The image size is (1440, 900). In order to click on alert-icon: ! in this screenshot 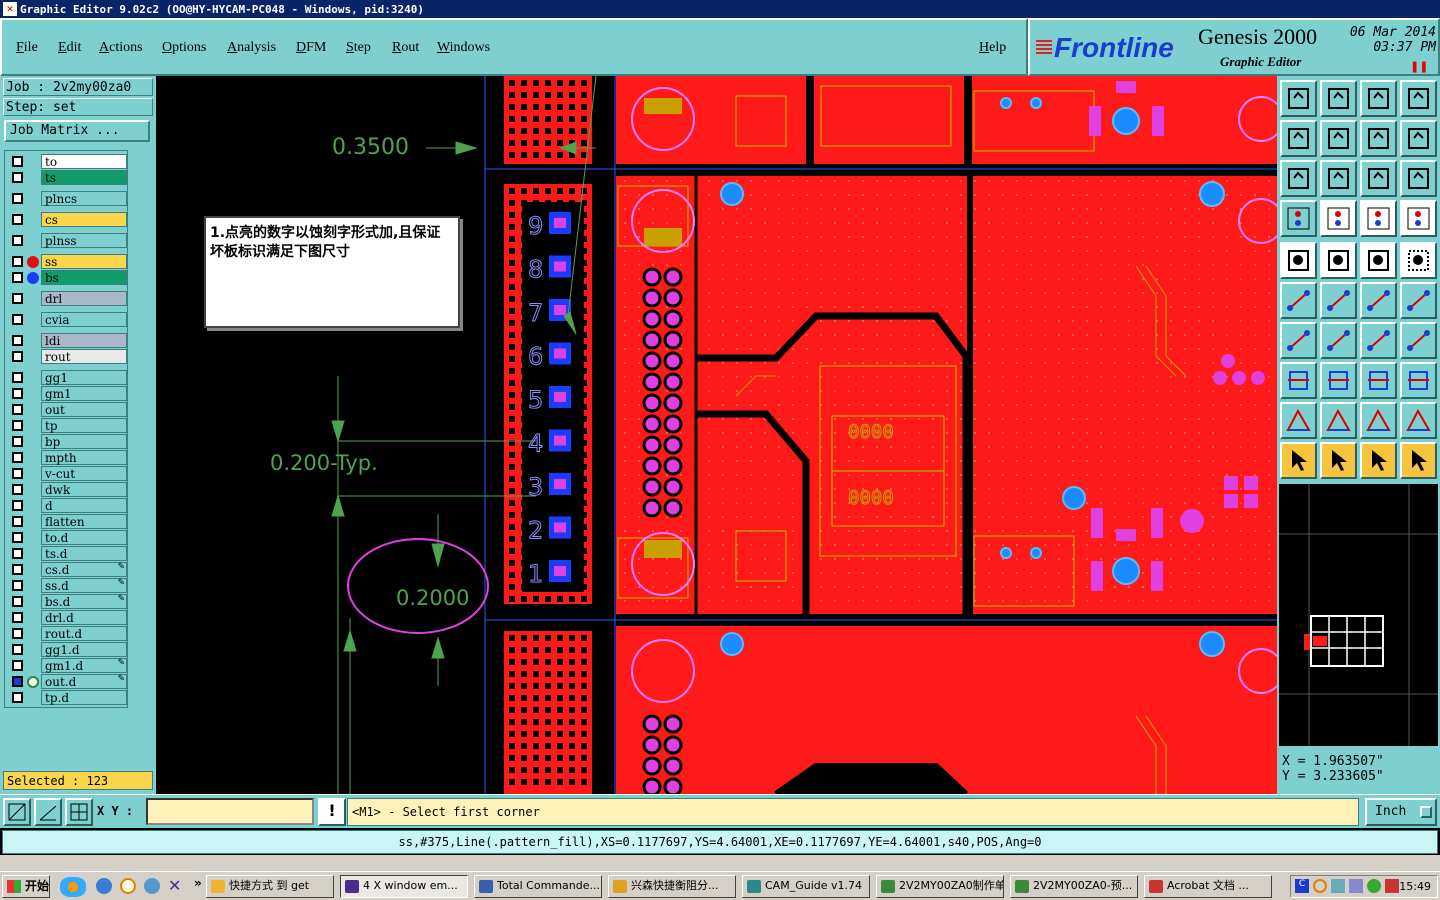, I will do `click(332, 812)`.